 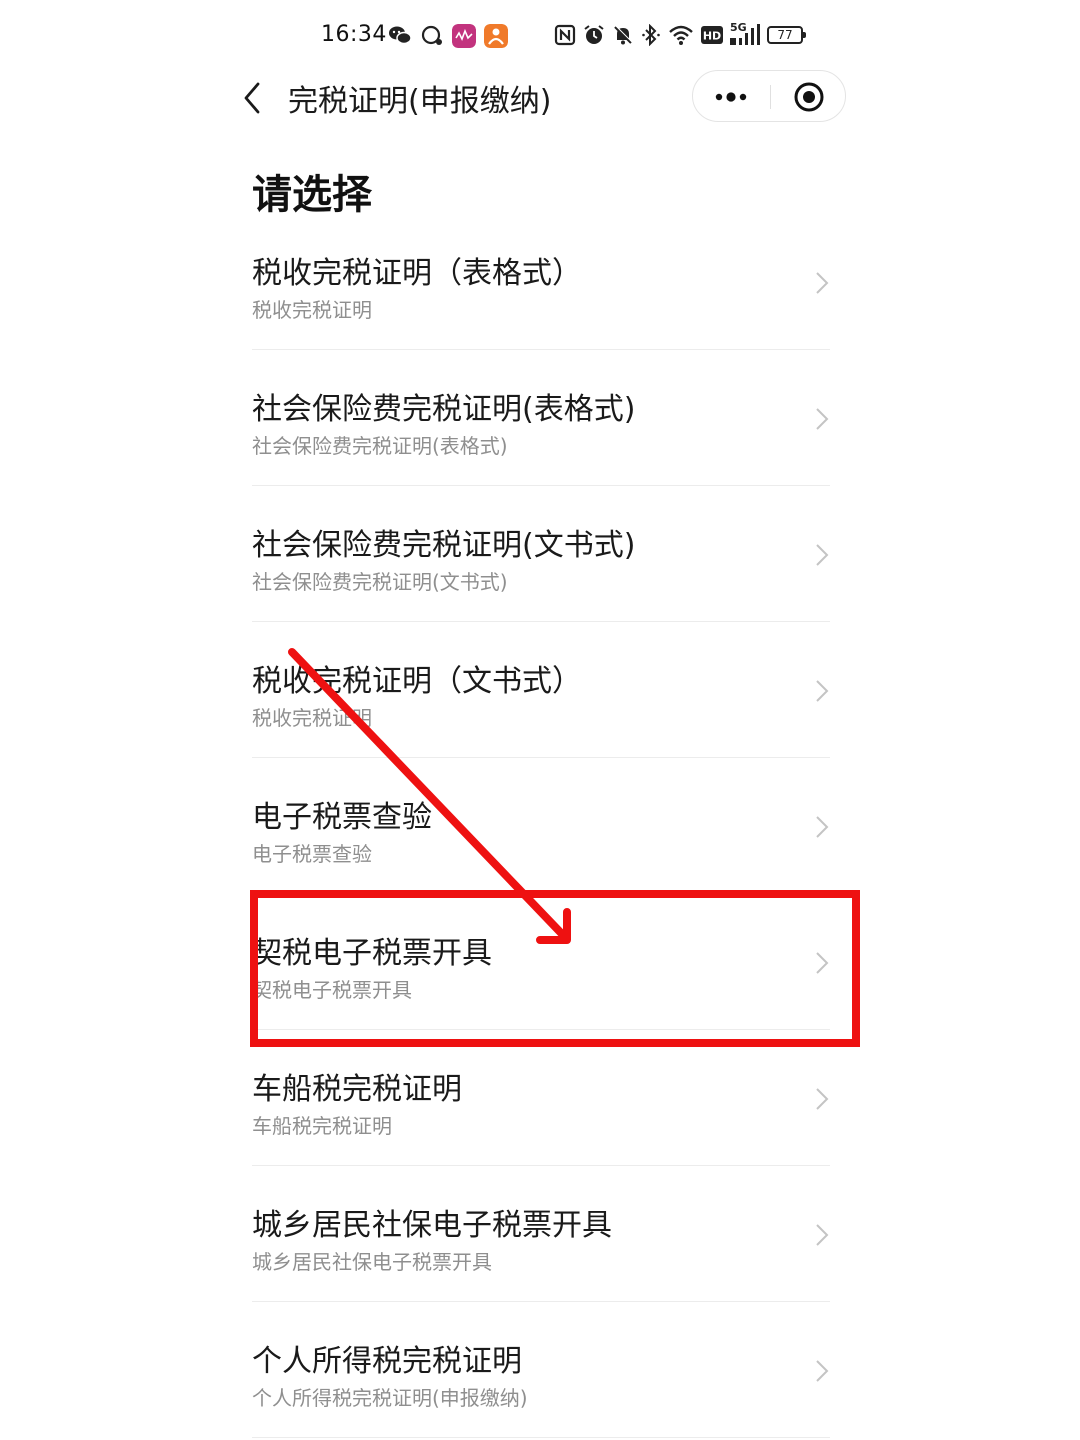 I want to click on option-title: 社会保险费完税证明(表格式), so click(x=444, y=409).